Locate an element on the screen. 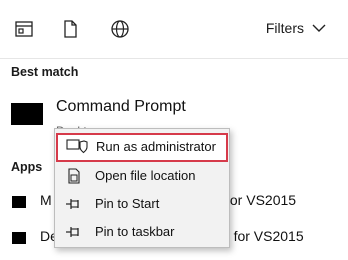  run-as-administrator-item: Run as administrator is located at coordinates (142, 147).